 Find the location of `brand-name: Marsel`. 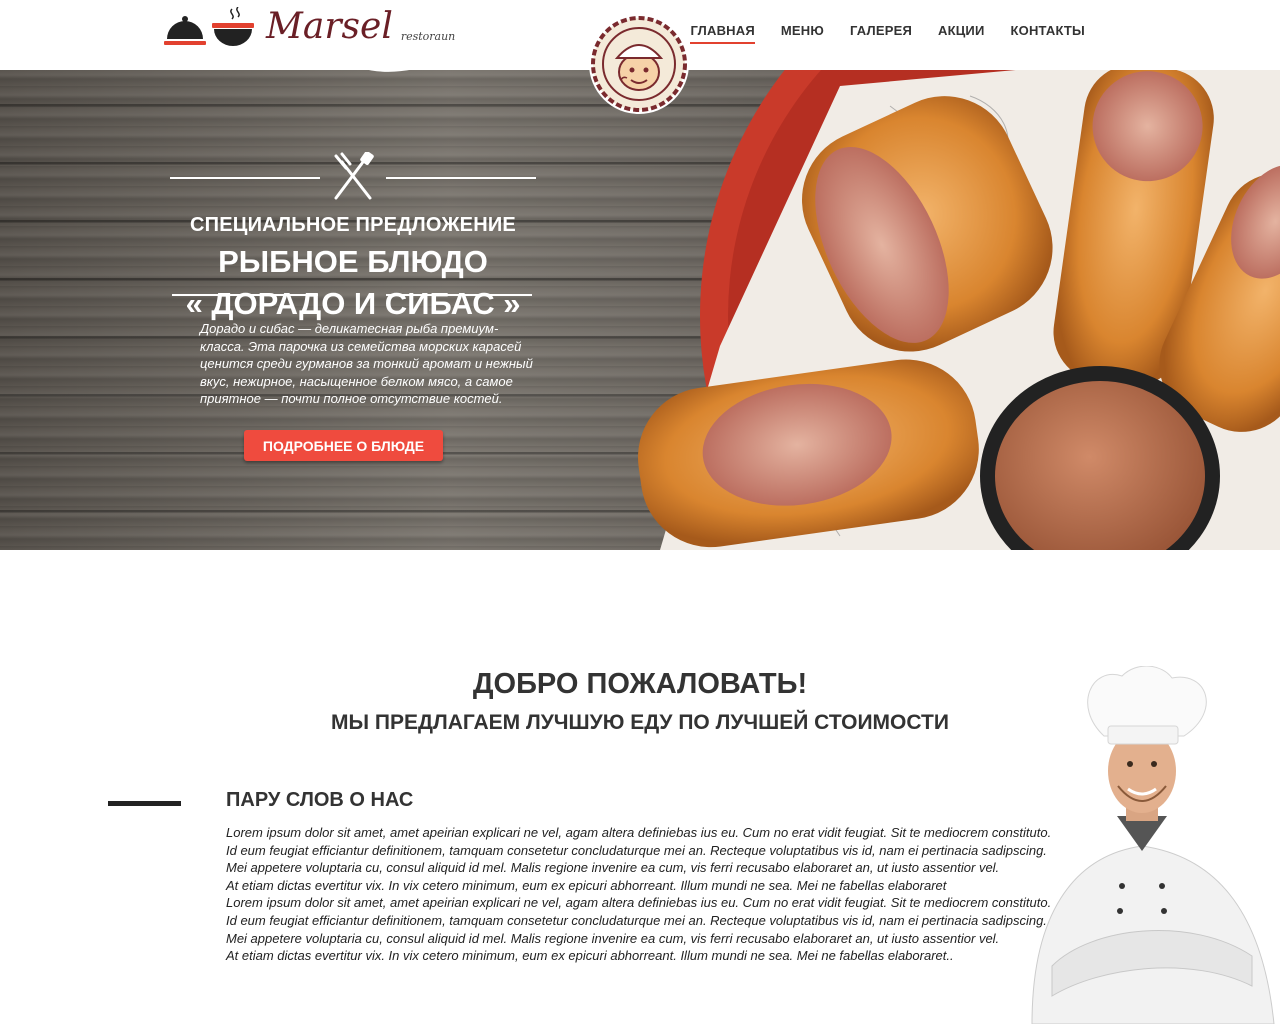

brand-name: Marsel is located at coordinates (329, 26).